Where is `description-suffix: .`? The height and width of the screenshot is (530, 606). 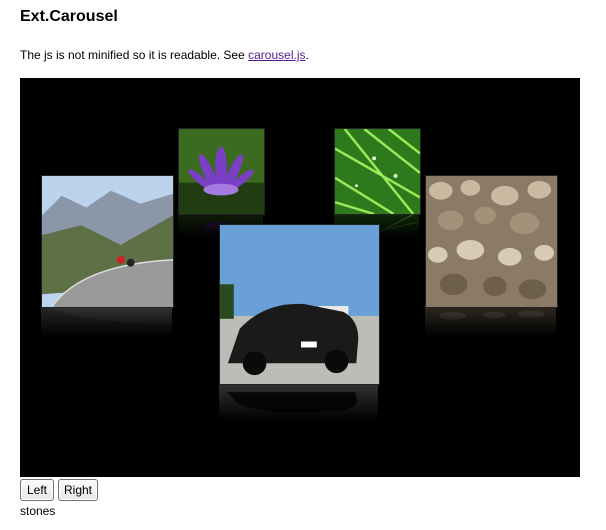 description-suffix: . is located at coordinates (307, 55).